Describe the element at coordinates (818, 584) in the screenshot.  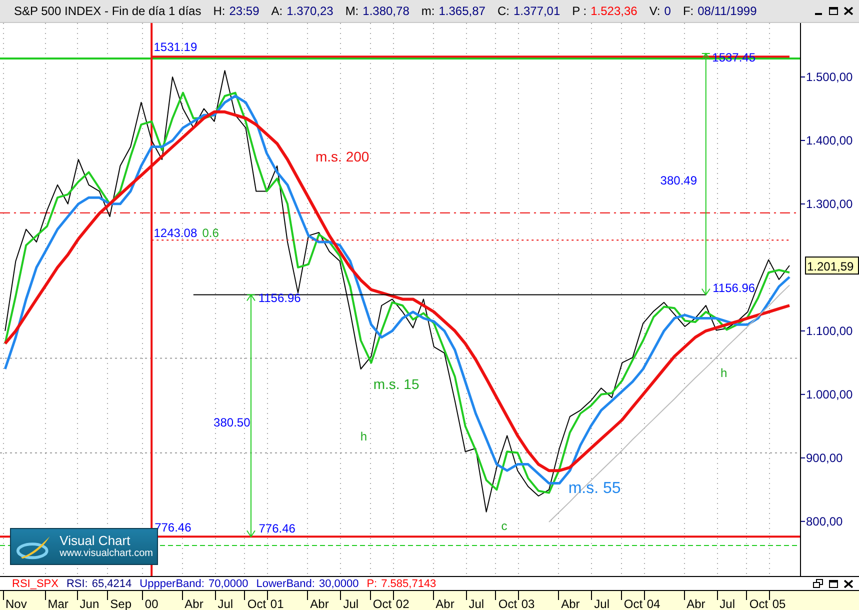
I see `restore-button` at that location.